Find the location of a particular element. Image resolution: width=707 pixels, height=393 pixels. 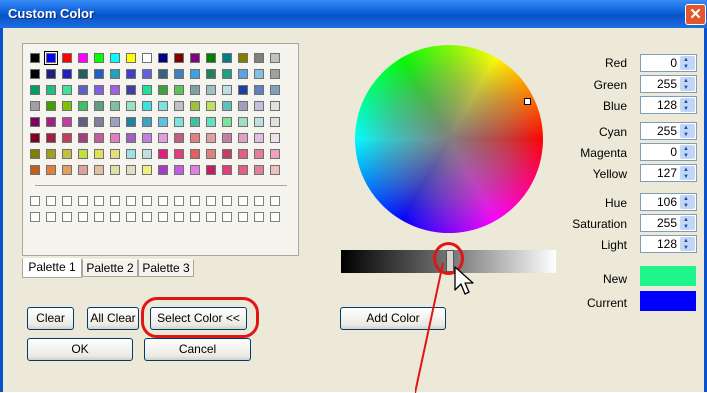

close-button: ✕ is located at coordinates (695, 14).